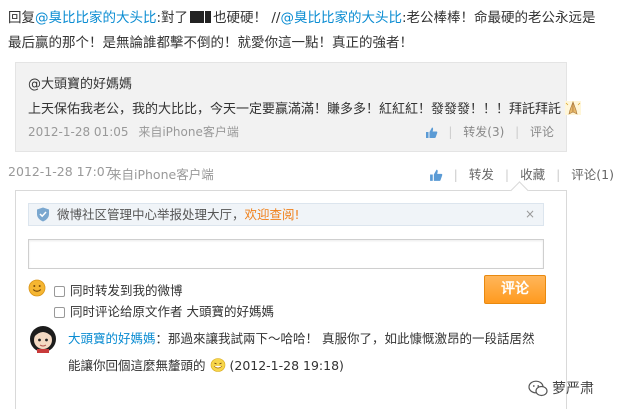  I want to click on forward-button: 转发, so click(481, 174).